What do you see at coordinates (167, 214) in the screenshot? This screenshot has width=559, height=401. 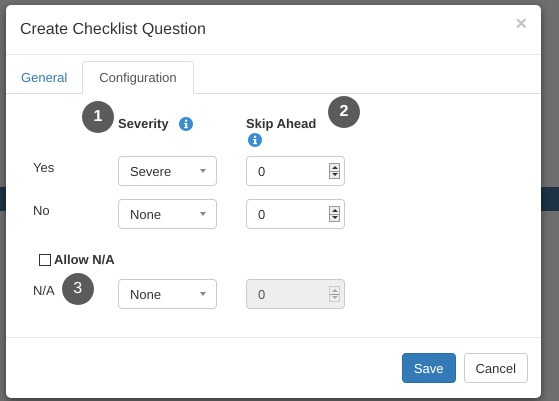 I see `severity-select: None` at bounding box center [167, 214].